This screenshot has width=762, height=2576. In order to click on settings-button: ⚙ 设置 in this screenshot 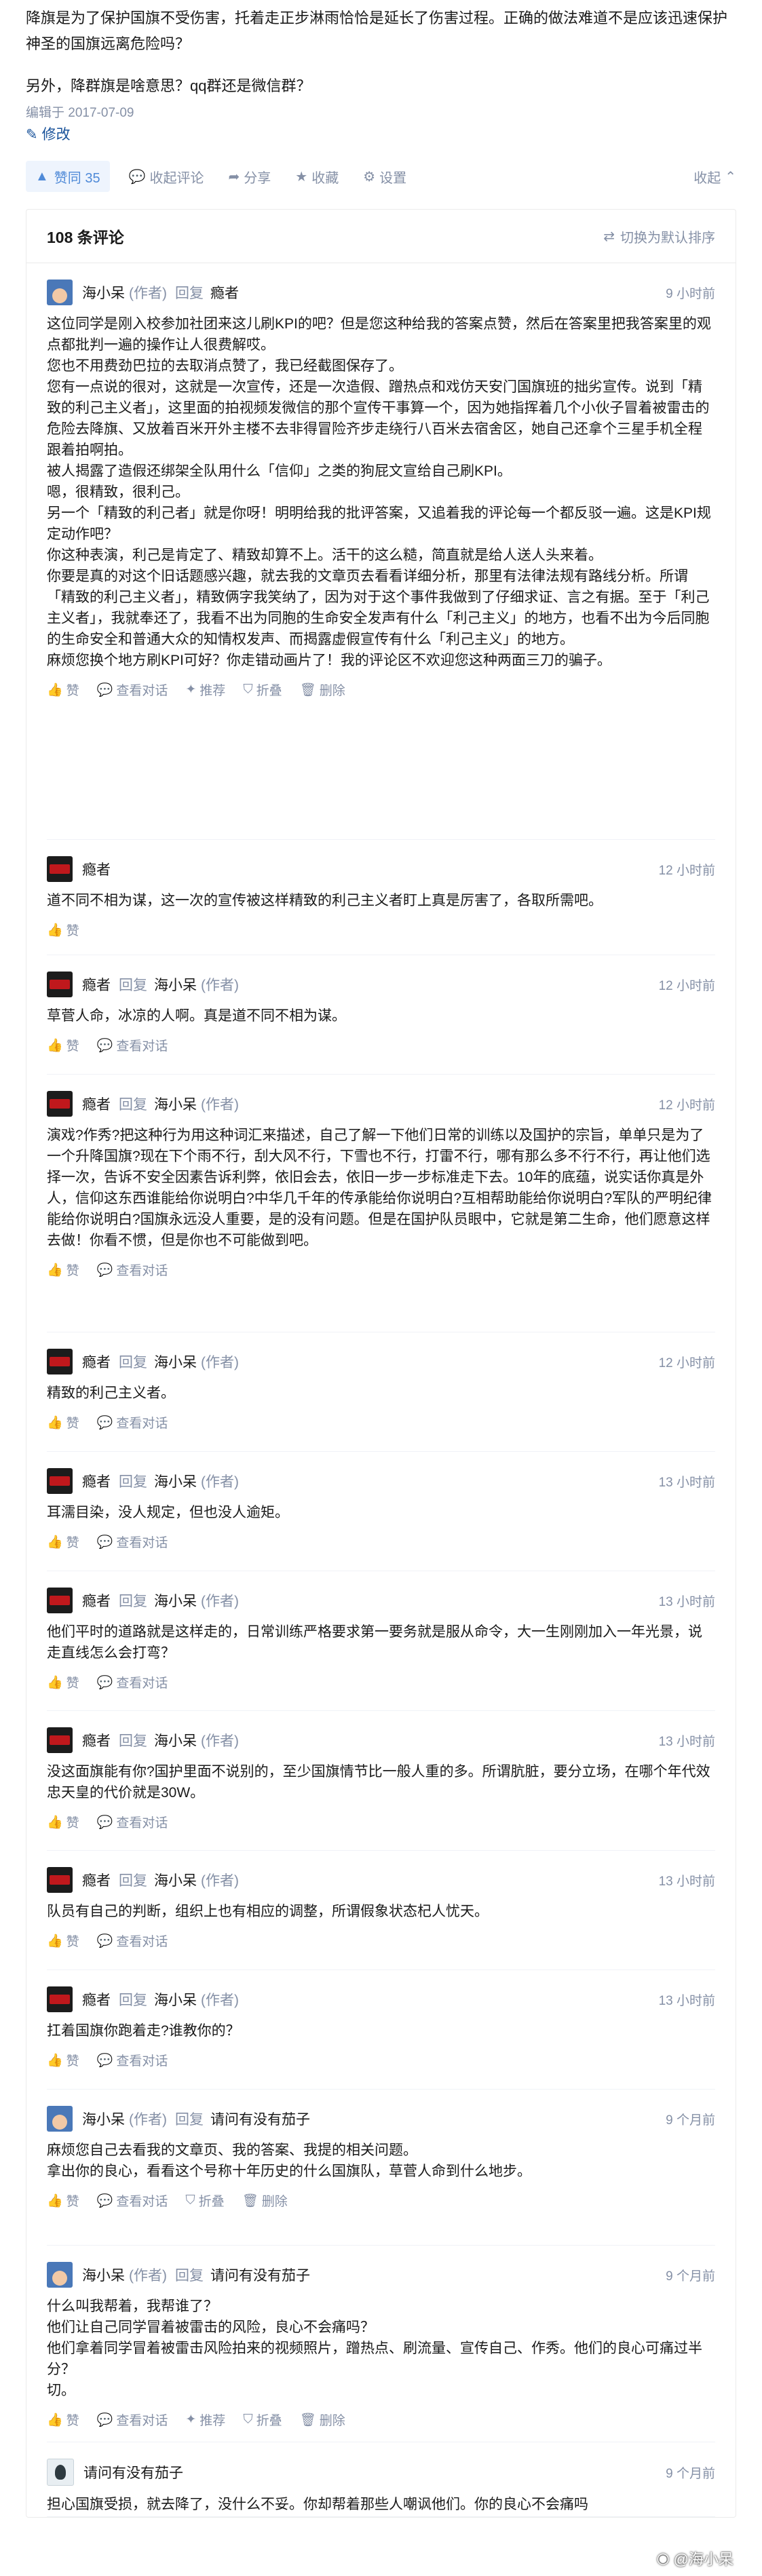, I will do `click(385, 177)`.